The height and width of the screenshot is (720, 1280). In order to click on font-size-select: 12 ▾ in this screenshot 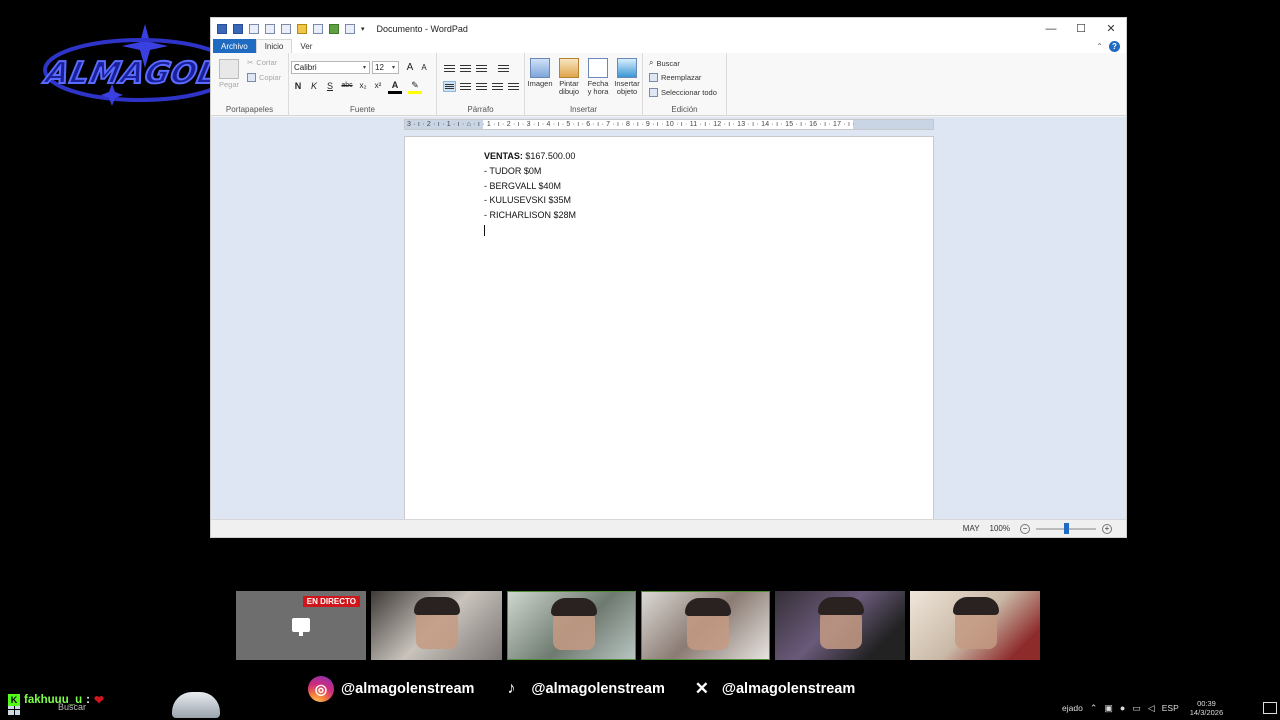, I will do `click(385, 67)`.